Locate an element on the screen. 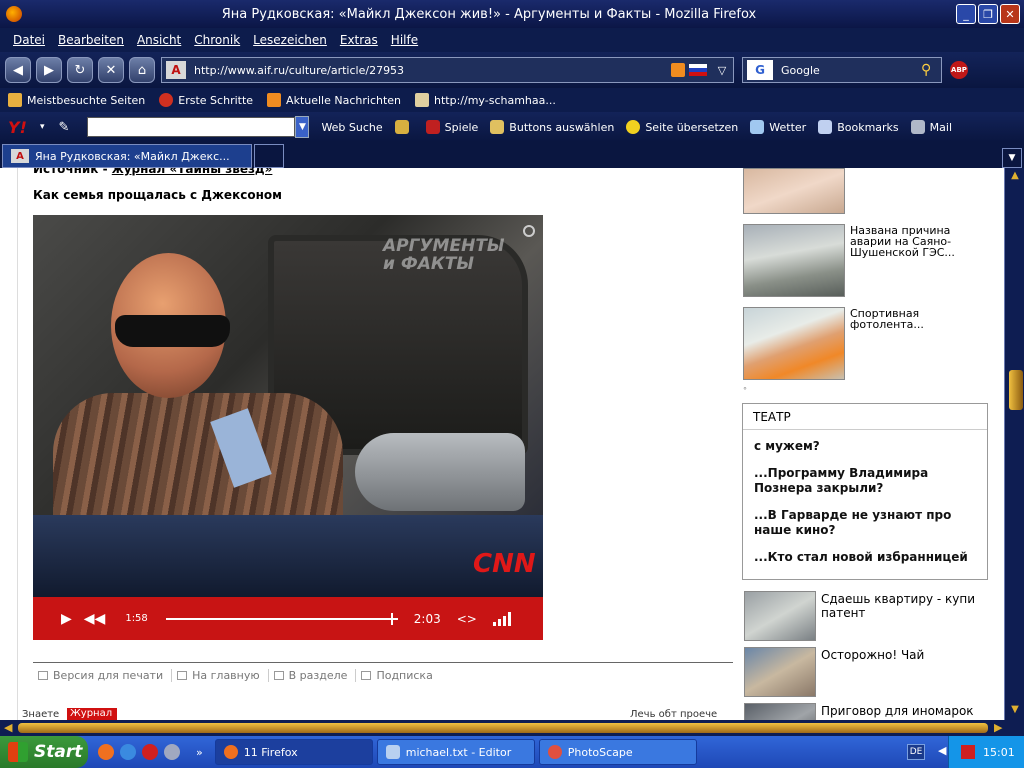 This screenshot has width=1024, height=768. url-text: http://www.aif.ru/culture/article/27953 is located at coordinates (432, 70).